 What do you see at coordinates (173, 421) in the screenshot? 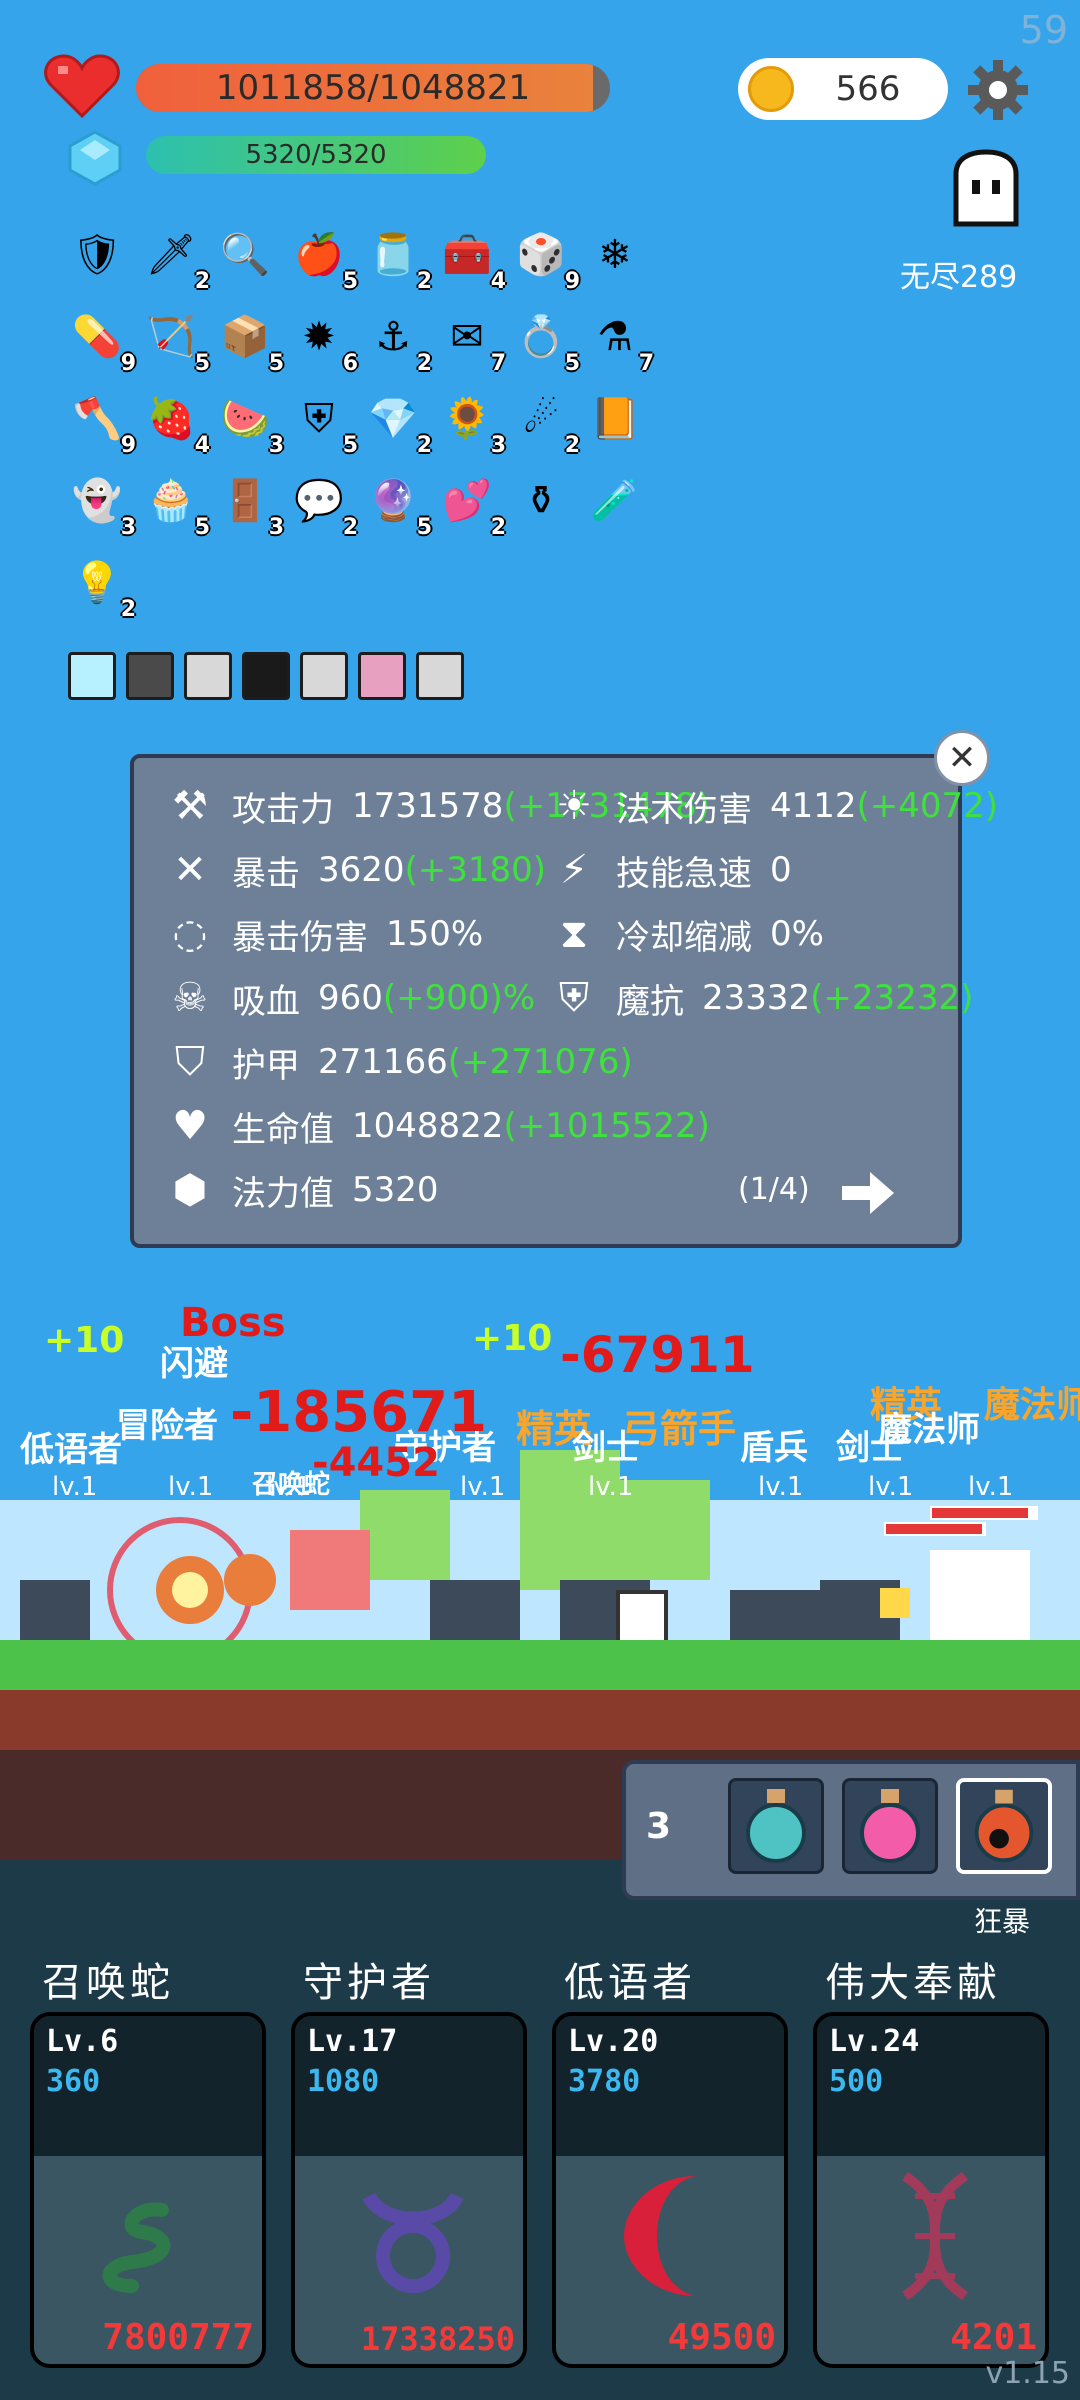
I see `inventory-item: 🍓 4` at bounding box center [173, 421].